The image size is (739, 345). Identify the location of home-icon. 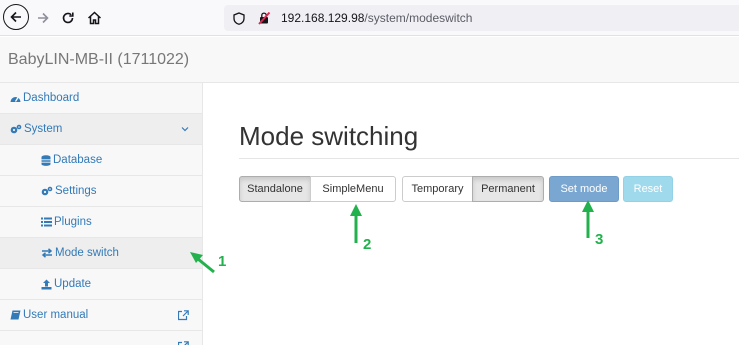
(94, 18).